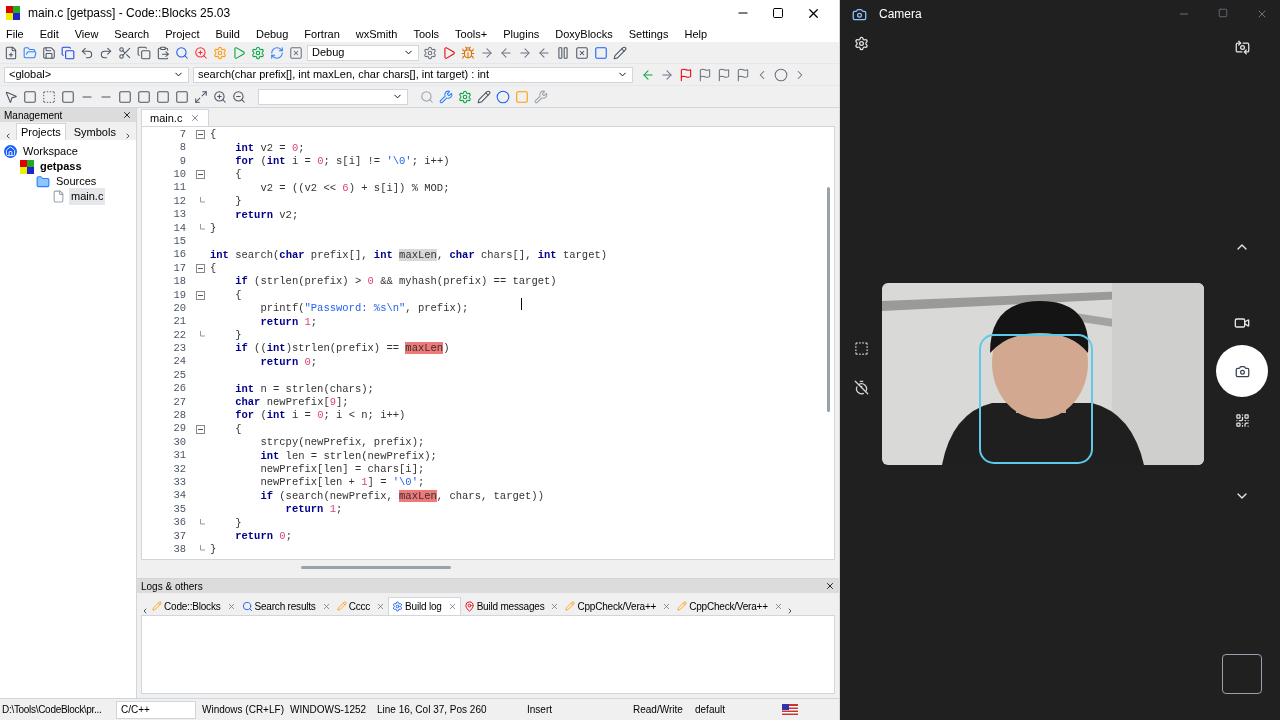 This screenshot has height=720, width=1280. What do you see at coordinates (87, 52) in the screenshot?
I see `undo-icon` at bounding box center [87, 52].